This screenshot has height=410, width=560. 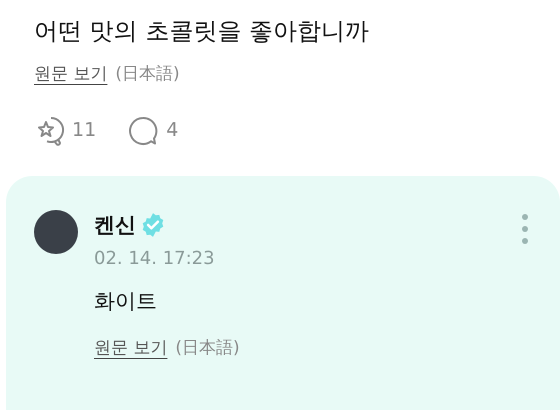 What do you see at coordinates (65, 131) in the screenshot?
I see `like-button: 11` at bounding box center [65, 131].